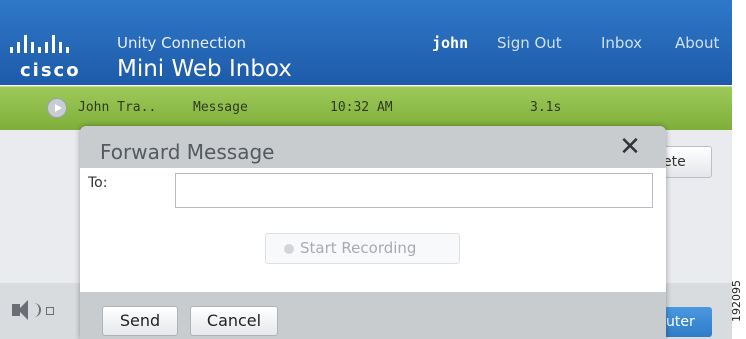 Image resolution: width=746 pixels, height=339 pixels. I want to click on dialog-title: Forward Message, so click(187, 152).